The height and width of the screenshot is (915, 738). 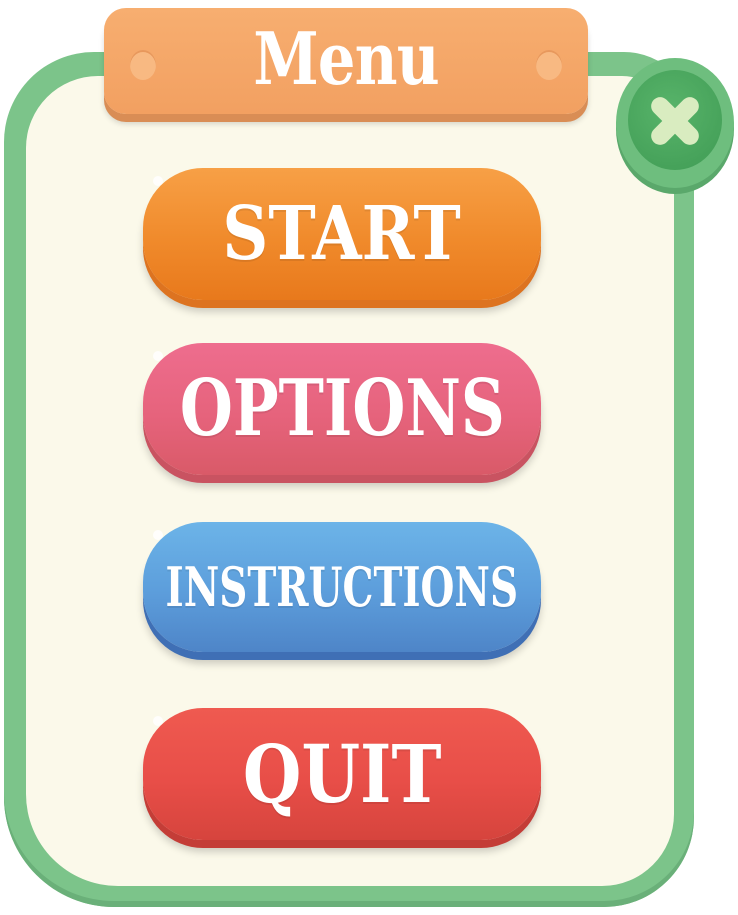 I want to click on title-banner: Menu, so click(x=346, y=61).